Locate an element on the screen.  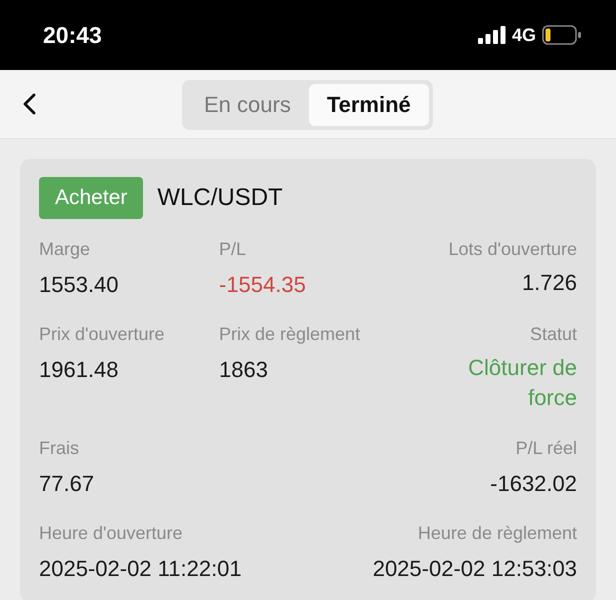
field-value: -1554.35 is located at coordinates (263, 285).